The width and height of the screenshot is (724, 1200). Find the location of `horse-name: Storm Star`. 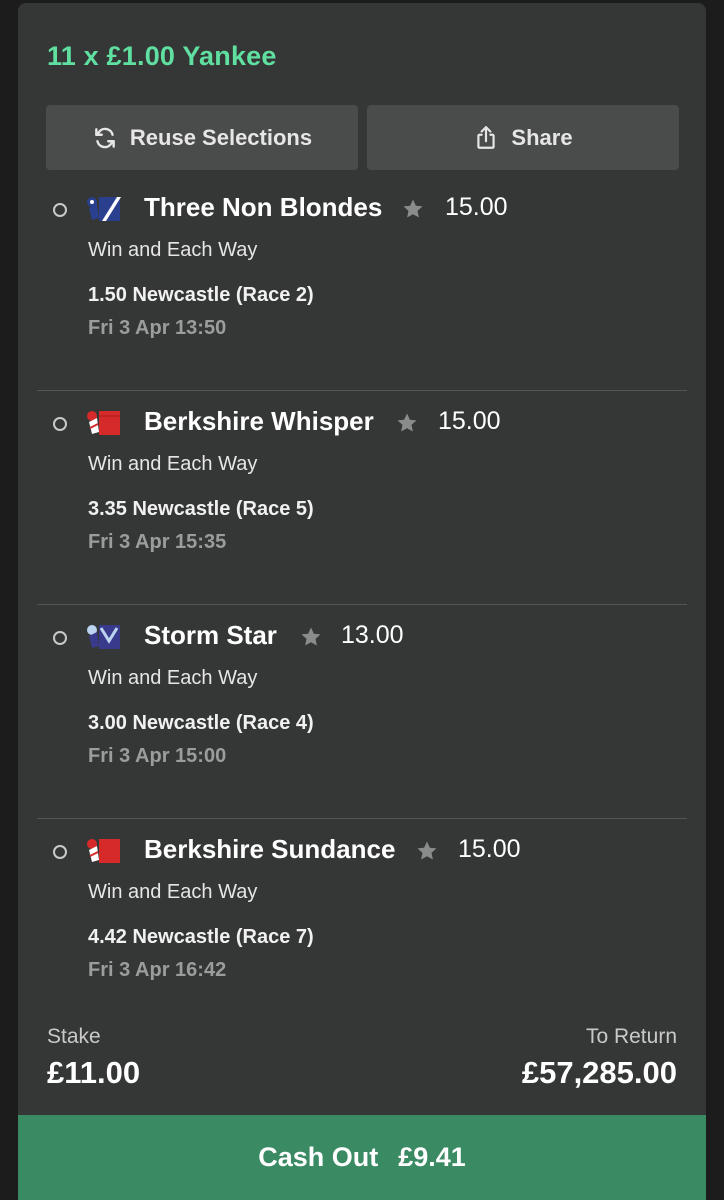

horse-name: Storm Star is located at coordinates (210, 635).